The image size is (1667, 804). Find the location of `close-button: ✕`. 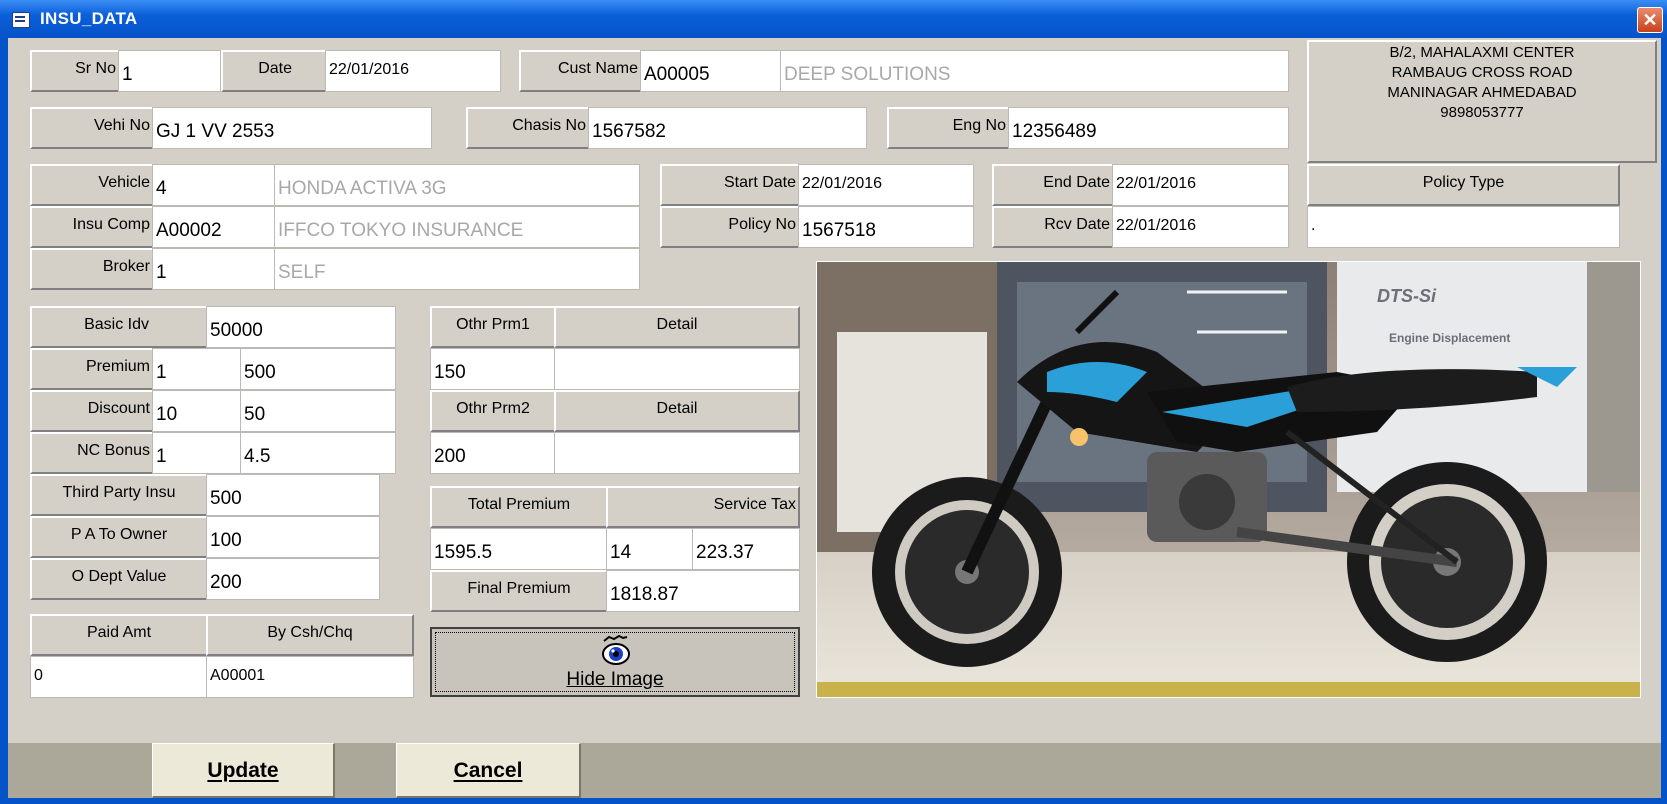

close-button: ✕ is located at coordinates (1650, 20).